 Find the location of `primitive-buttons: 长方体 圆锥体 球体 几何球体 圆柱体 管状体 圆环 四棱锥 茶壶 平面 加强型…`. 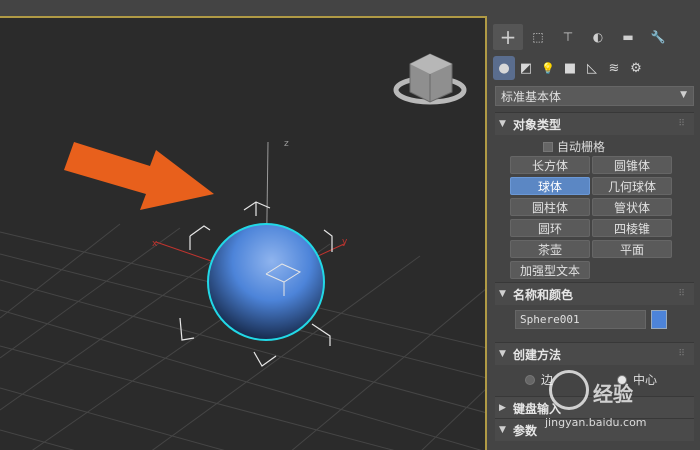

primitive-buttons: 长方体 圆锥体 球体 几何球体 圆柱体 管状体 圆环 四棱锥 茶壶 平面 加强型… is located at coordinates (591, 217).